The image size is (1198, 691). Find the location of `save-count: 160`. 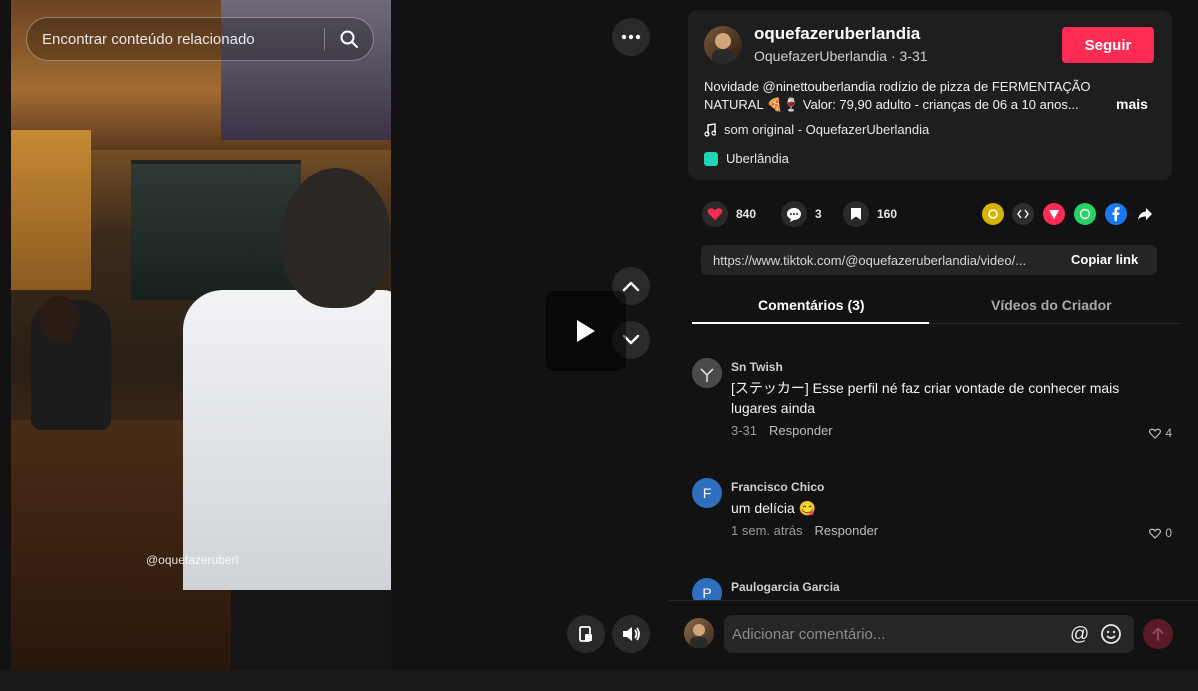

save-count: 160 is located at coordinates (887, 214).